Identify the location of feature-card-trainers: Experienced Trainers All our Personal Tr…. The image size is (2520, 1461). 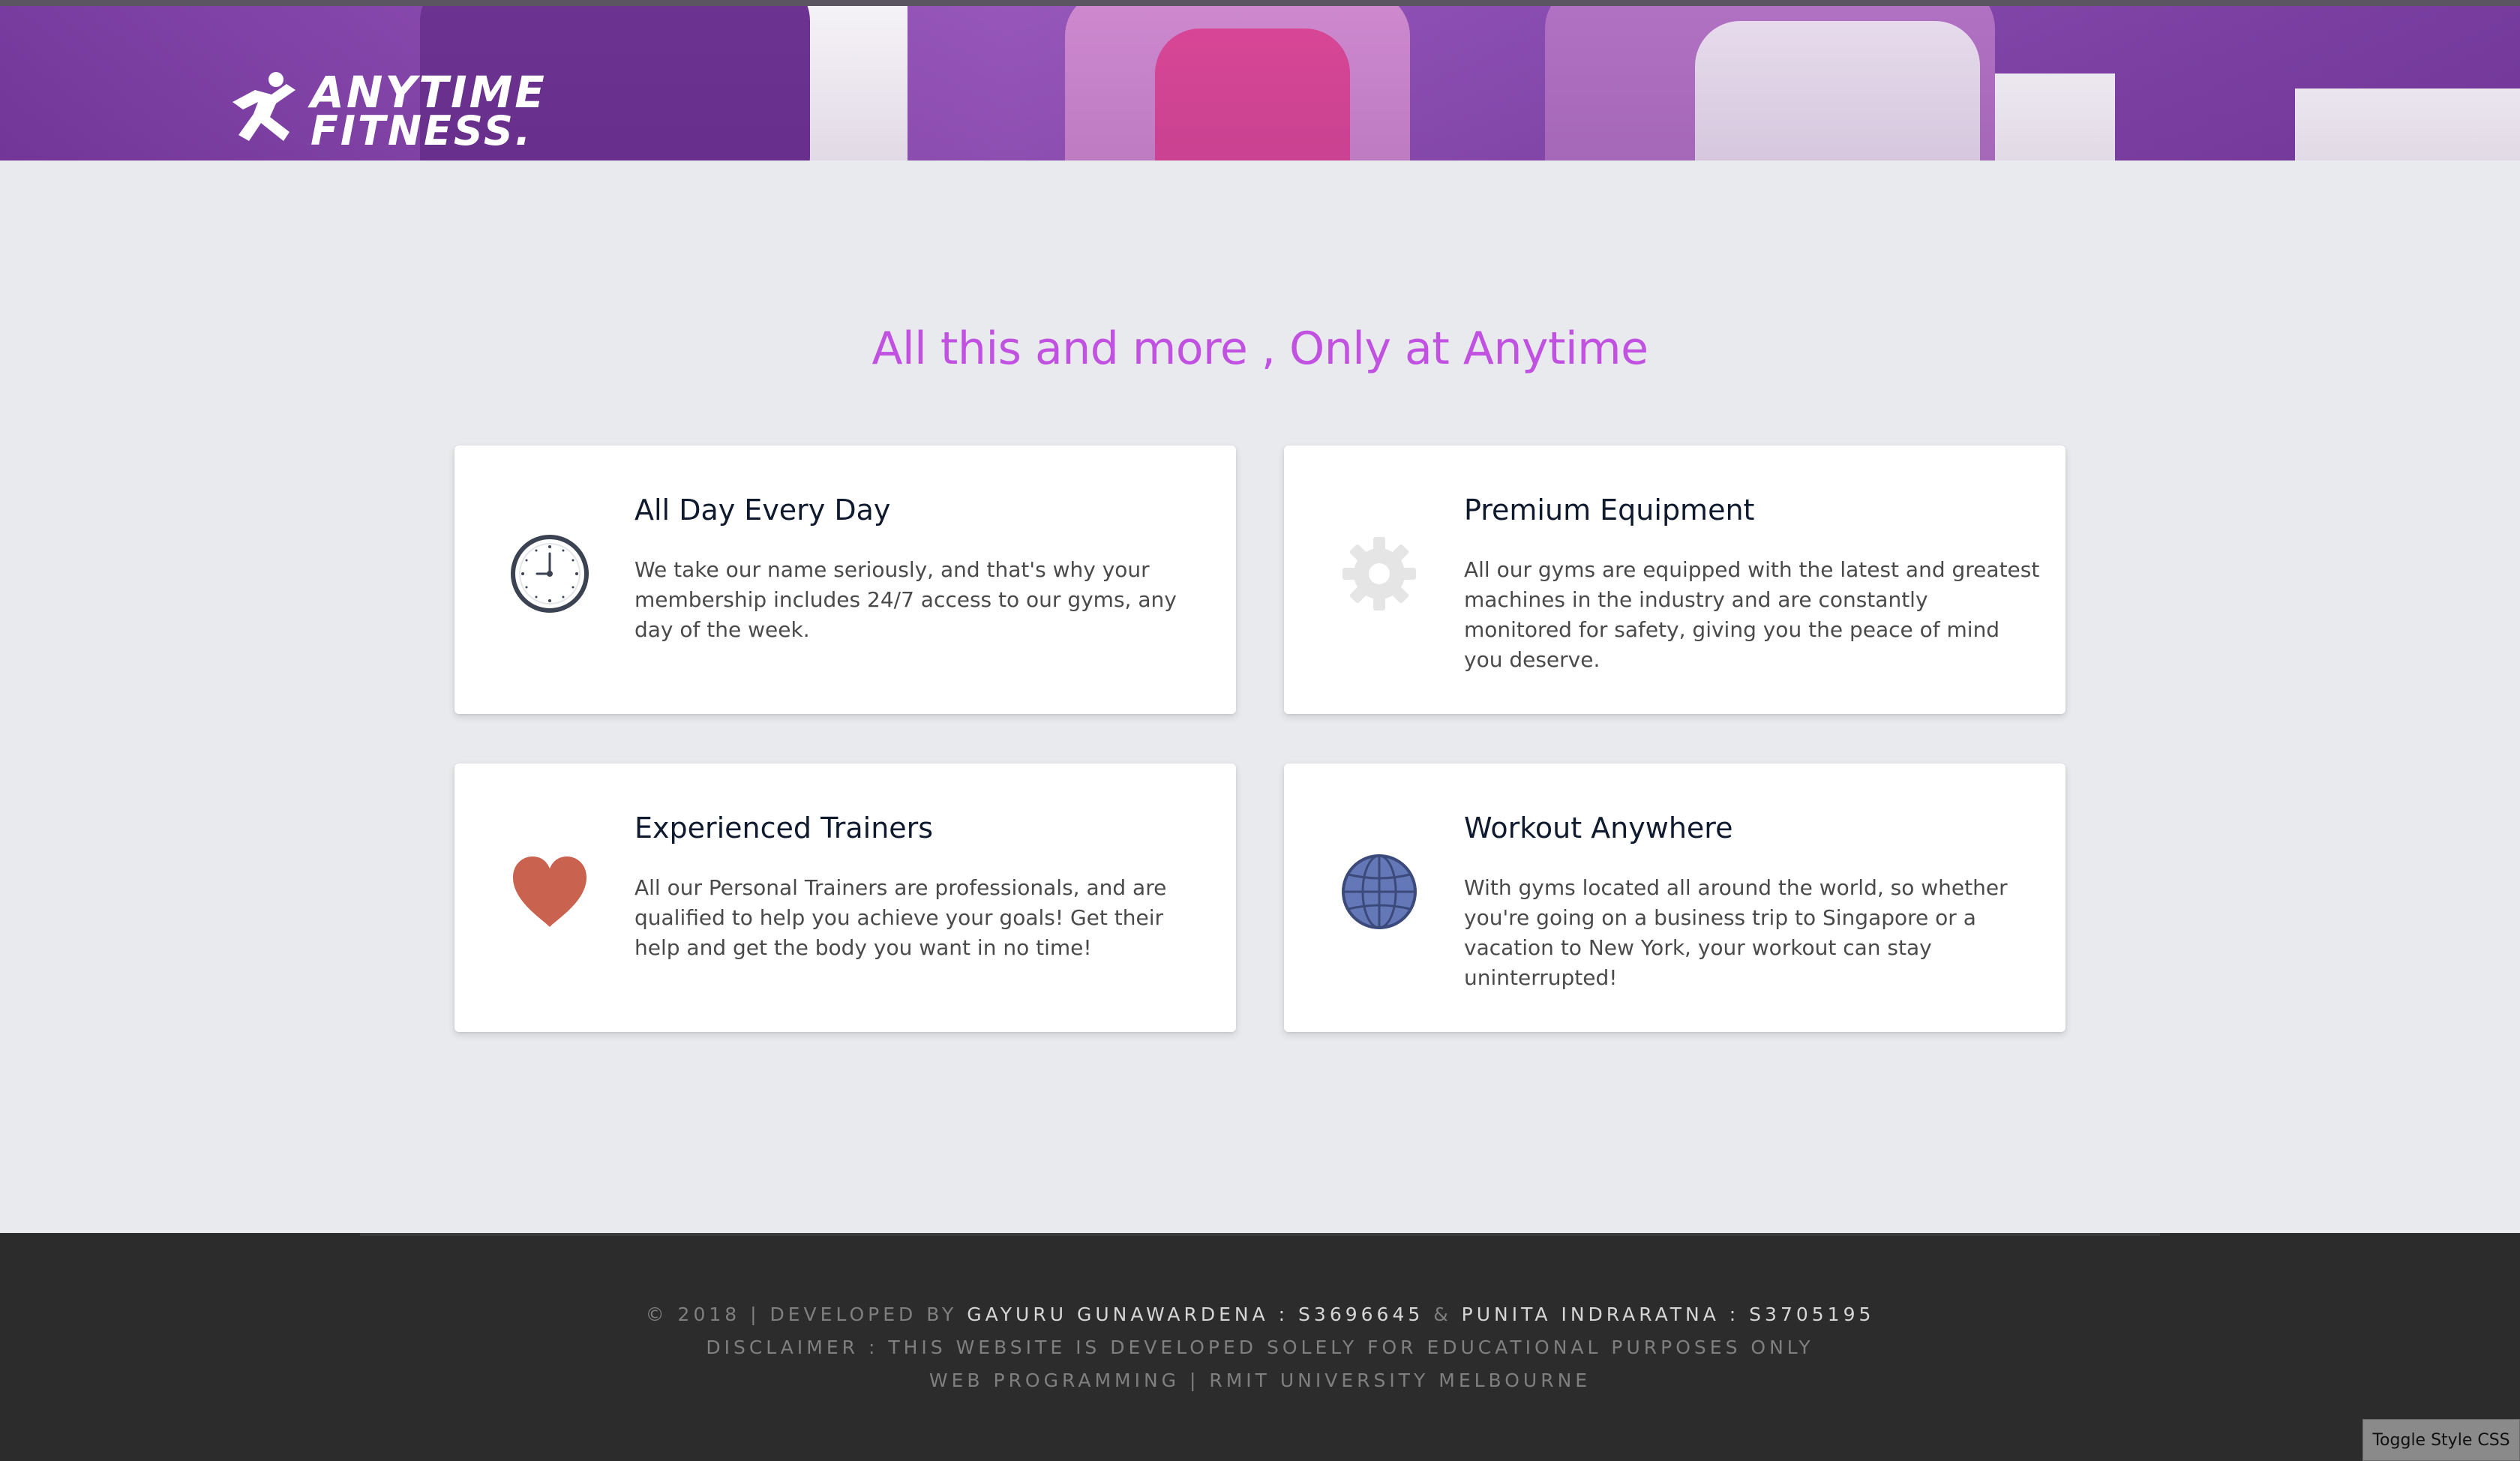
(845, 898).